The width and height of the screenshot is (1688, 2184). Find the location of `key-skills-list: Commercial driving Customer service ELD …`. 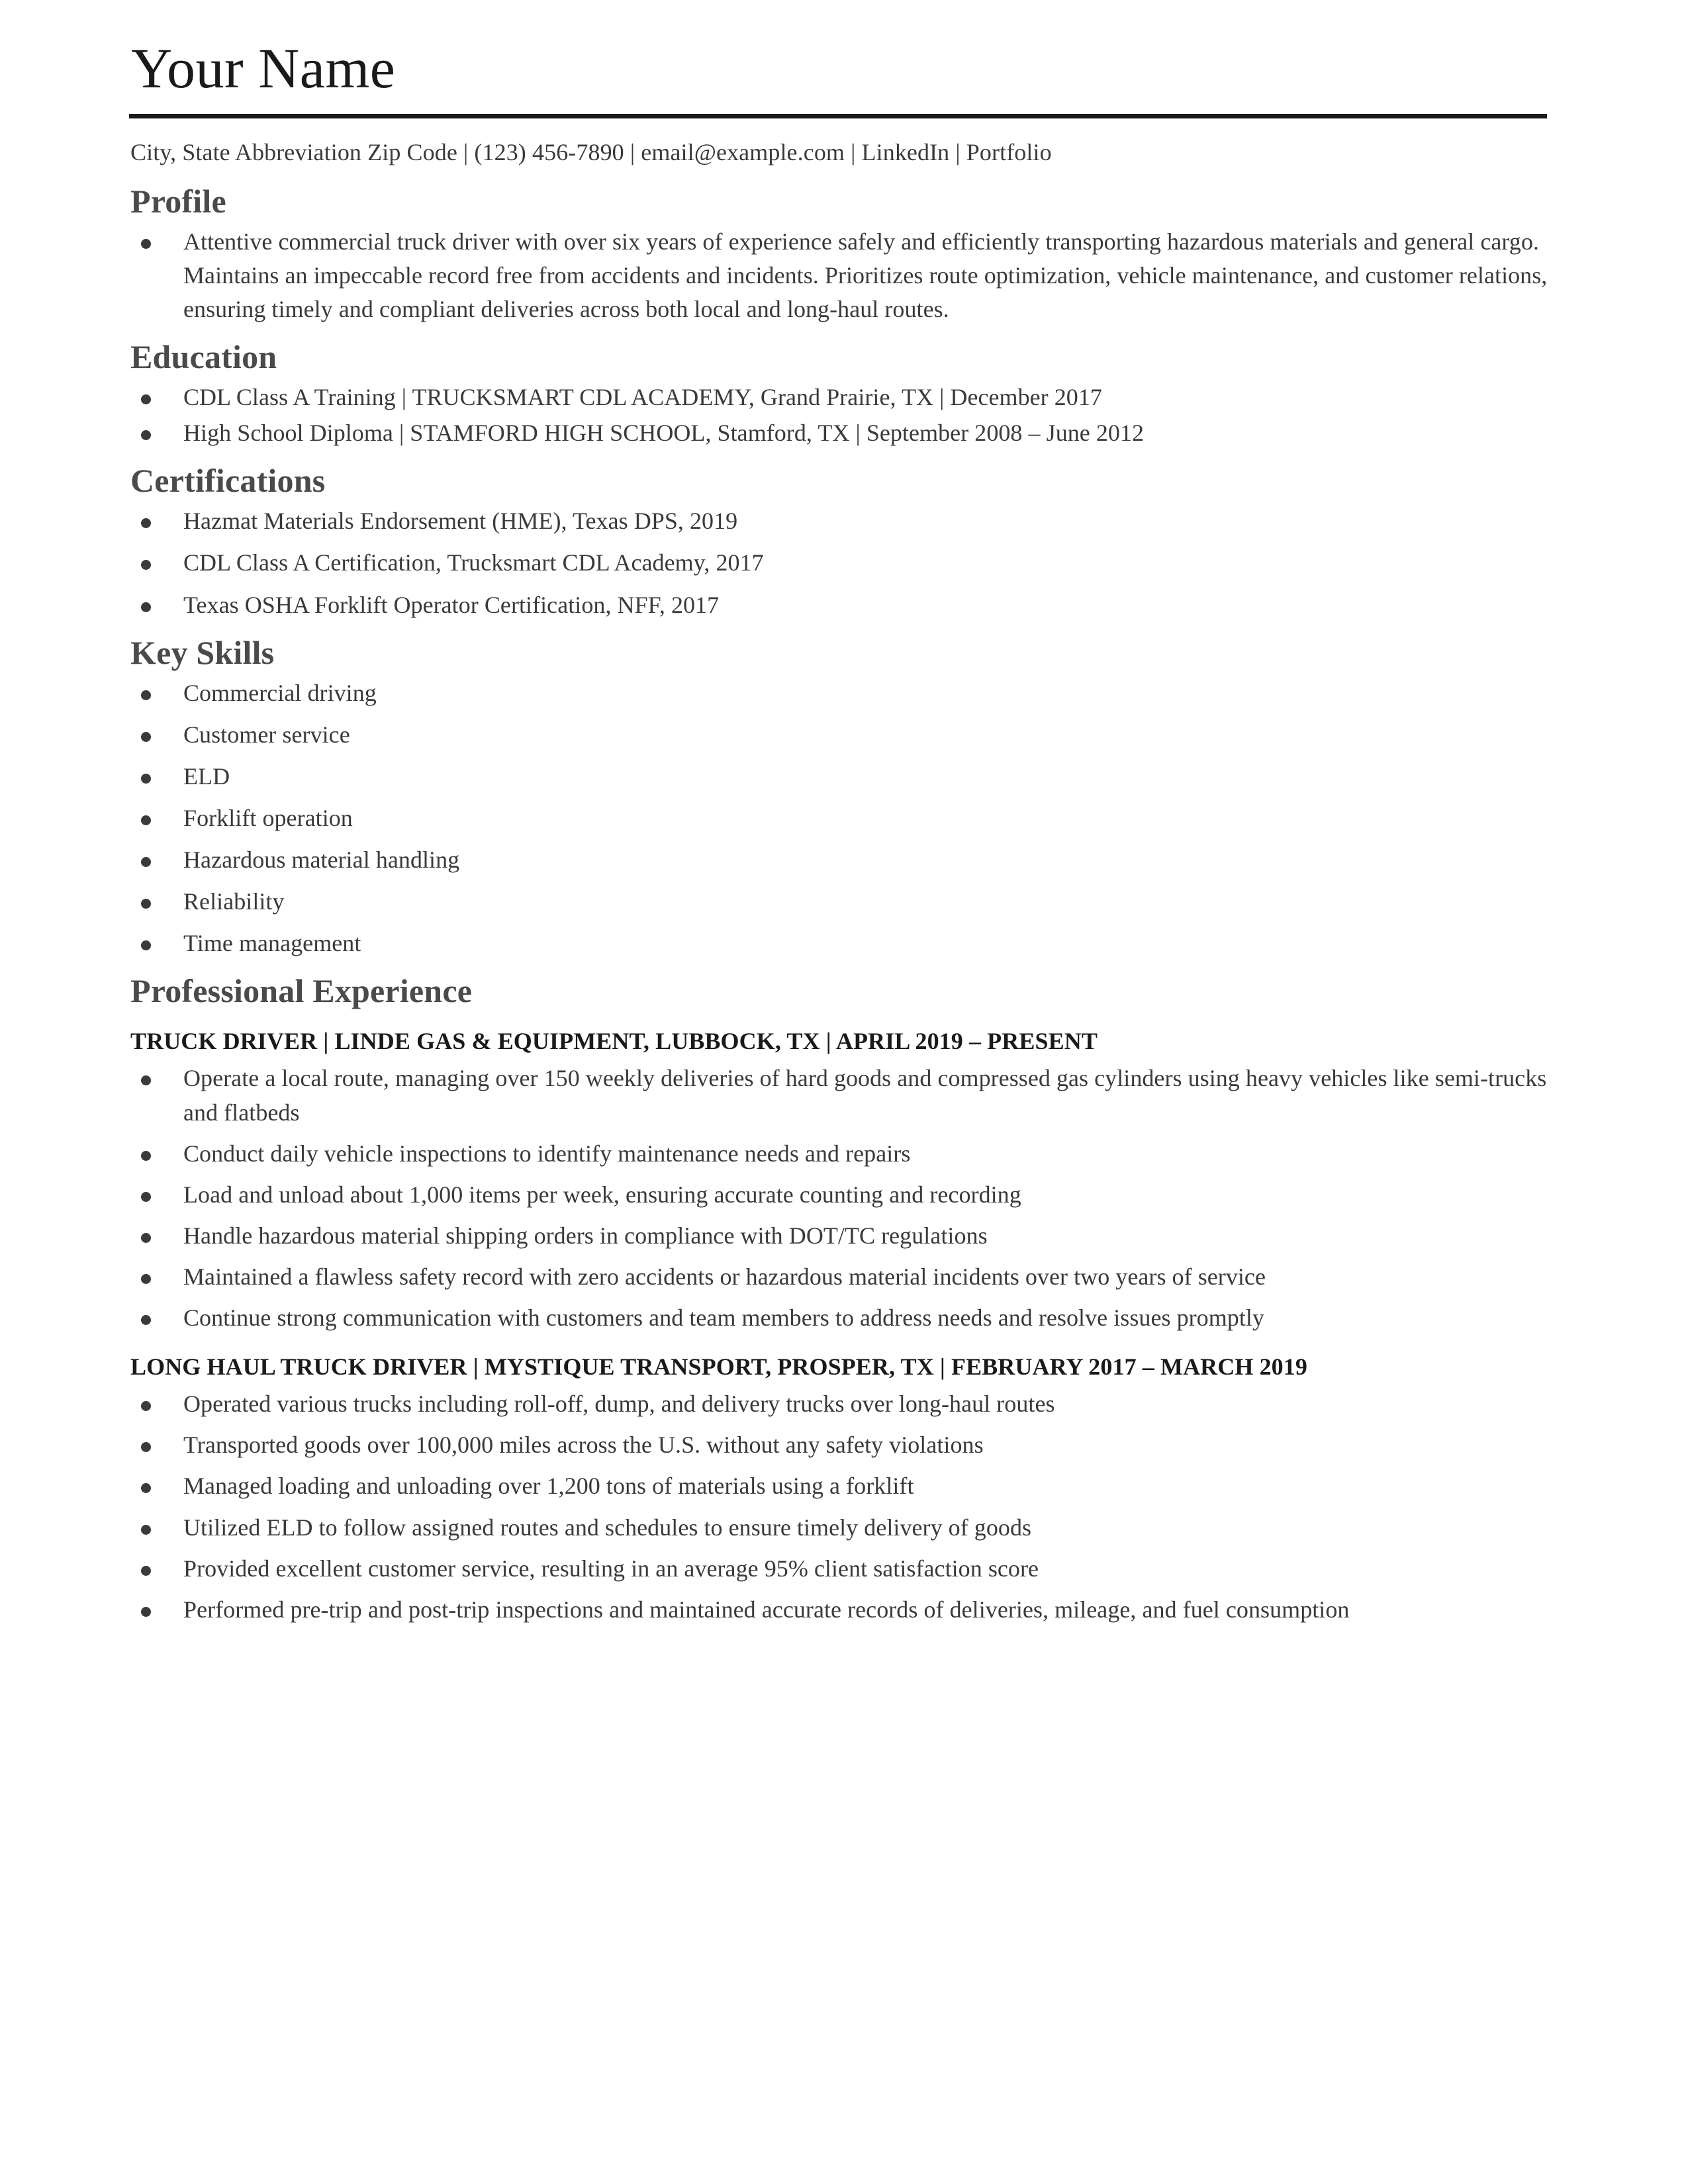

key-skills-list: Commercial driving Customer service ELD … is located at coordinates (839, 819).